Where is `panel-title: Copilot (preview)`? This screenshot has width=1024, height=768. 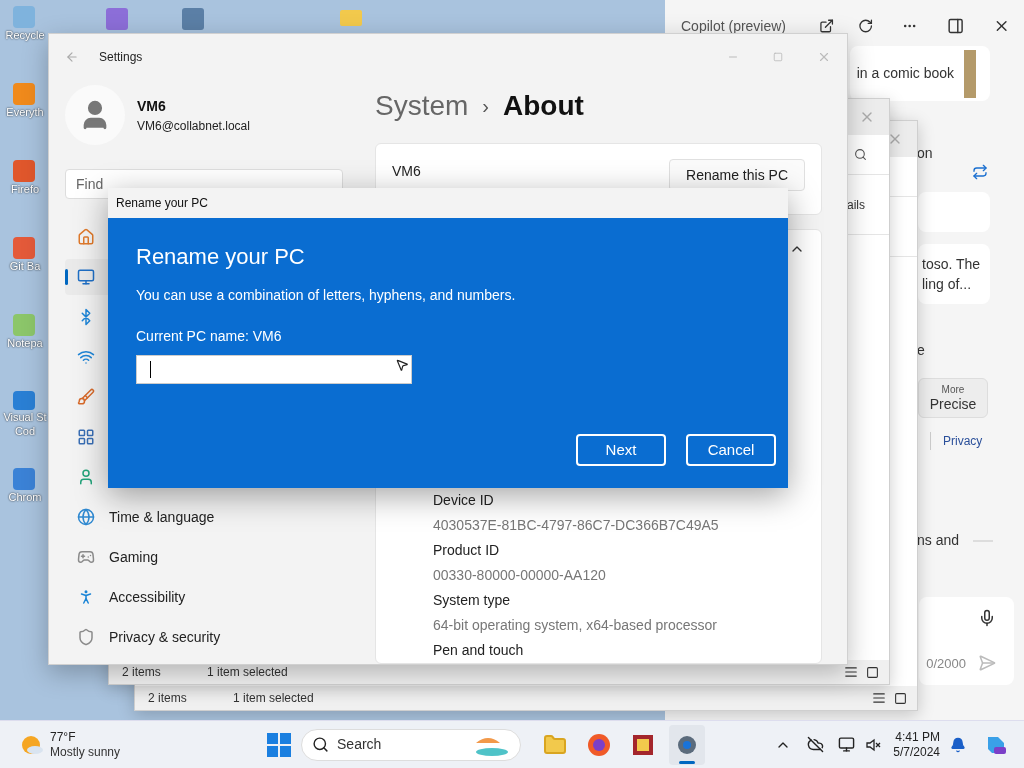
panel-title: Copilot (preview) is located at coordinates (734, 26).